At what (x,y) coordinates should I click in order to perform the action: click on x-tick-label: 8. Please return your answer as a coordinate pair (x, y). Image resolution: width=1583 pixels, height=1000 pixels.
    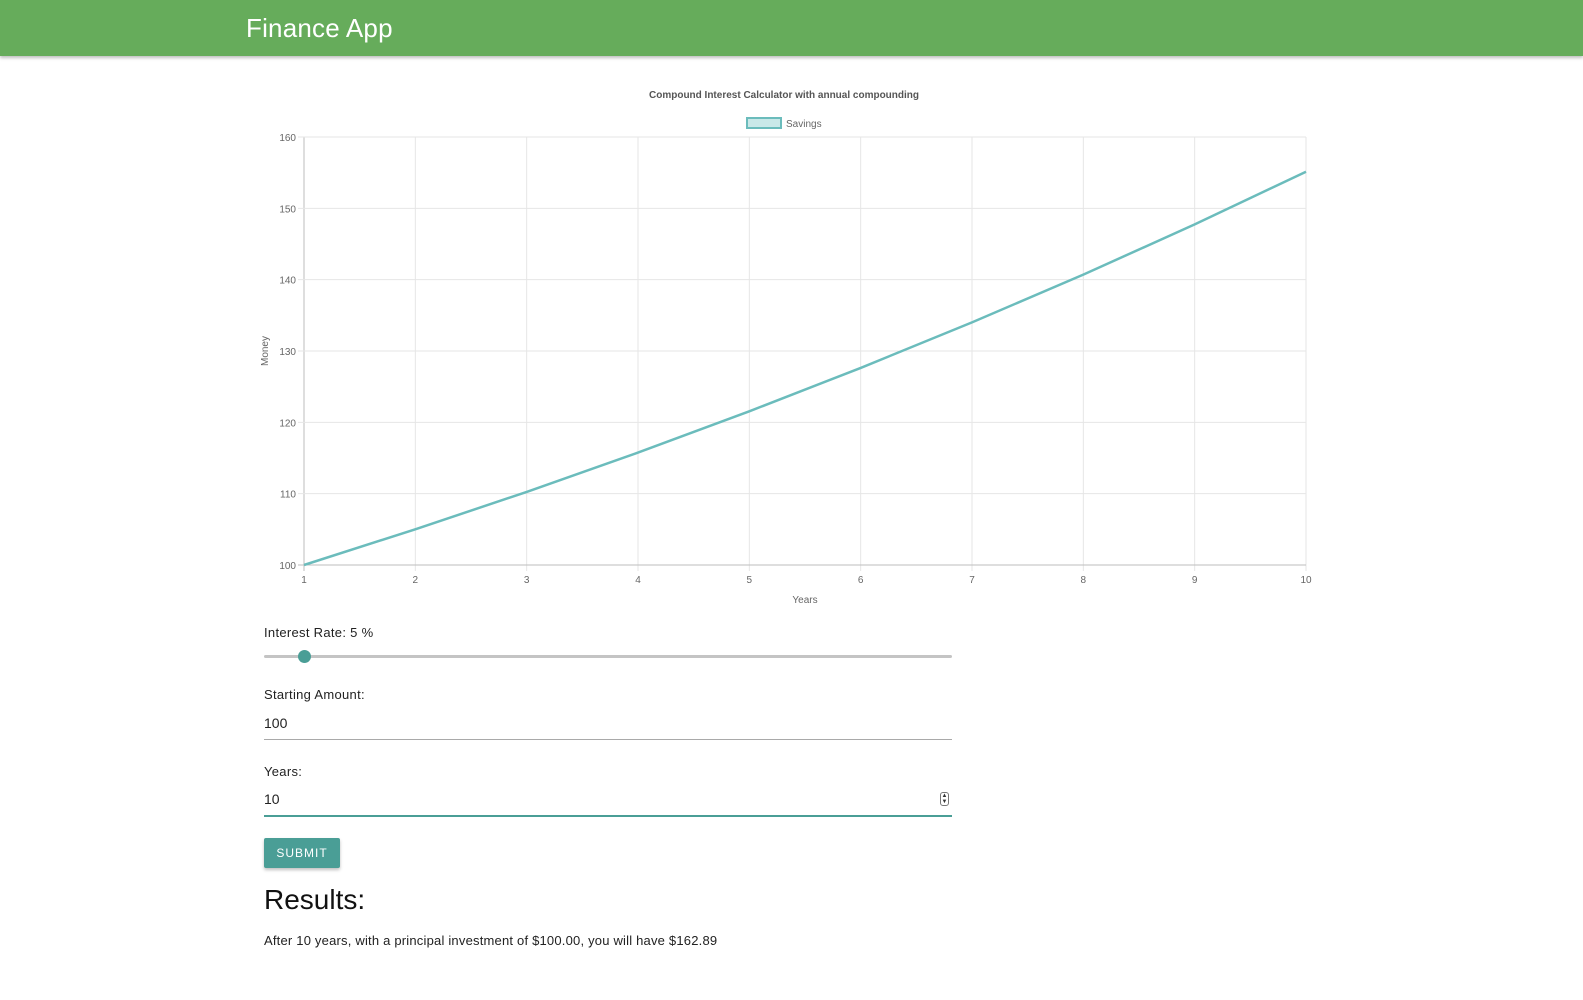
    Looking at the image, I should click on (1084, 580).